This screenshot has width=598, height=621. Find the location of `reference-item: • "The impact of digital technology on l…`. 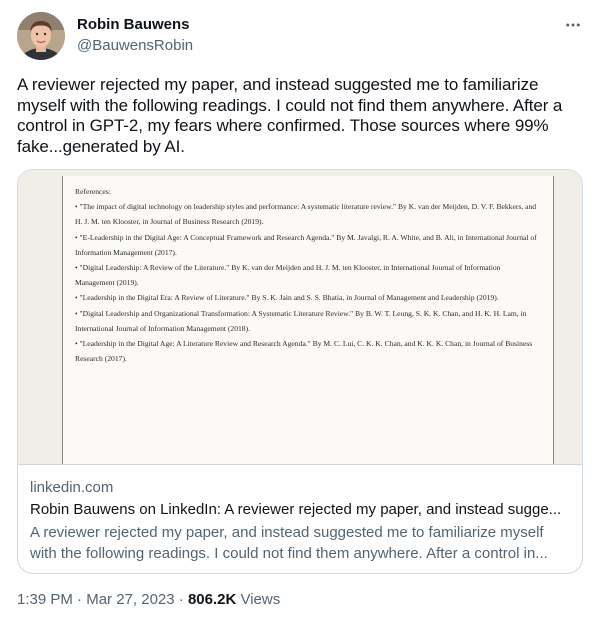

reference-item: • "The impact of digital technology on l… is located at coordinates (306, 214).